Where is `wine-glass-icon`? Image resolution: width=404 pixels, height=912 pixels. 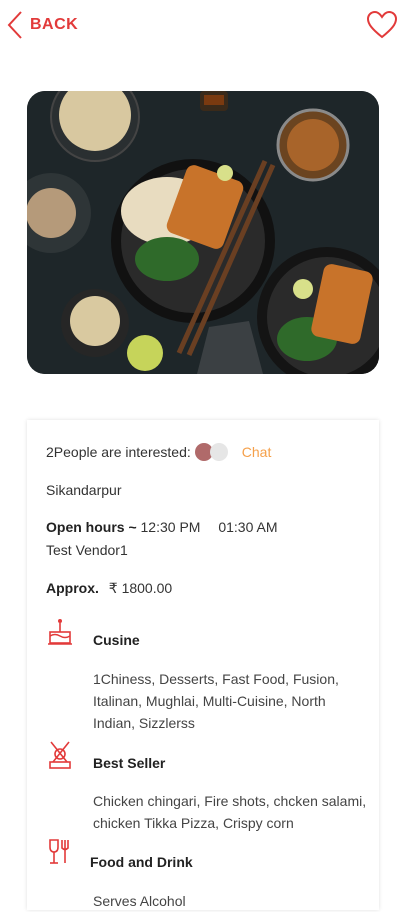 wine-glass-icon is located at coordinates (59, 851).